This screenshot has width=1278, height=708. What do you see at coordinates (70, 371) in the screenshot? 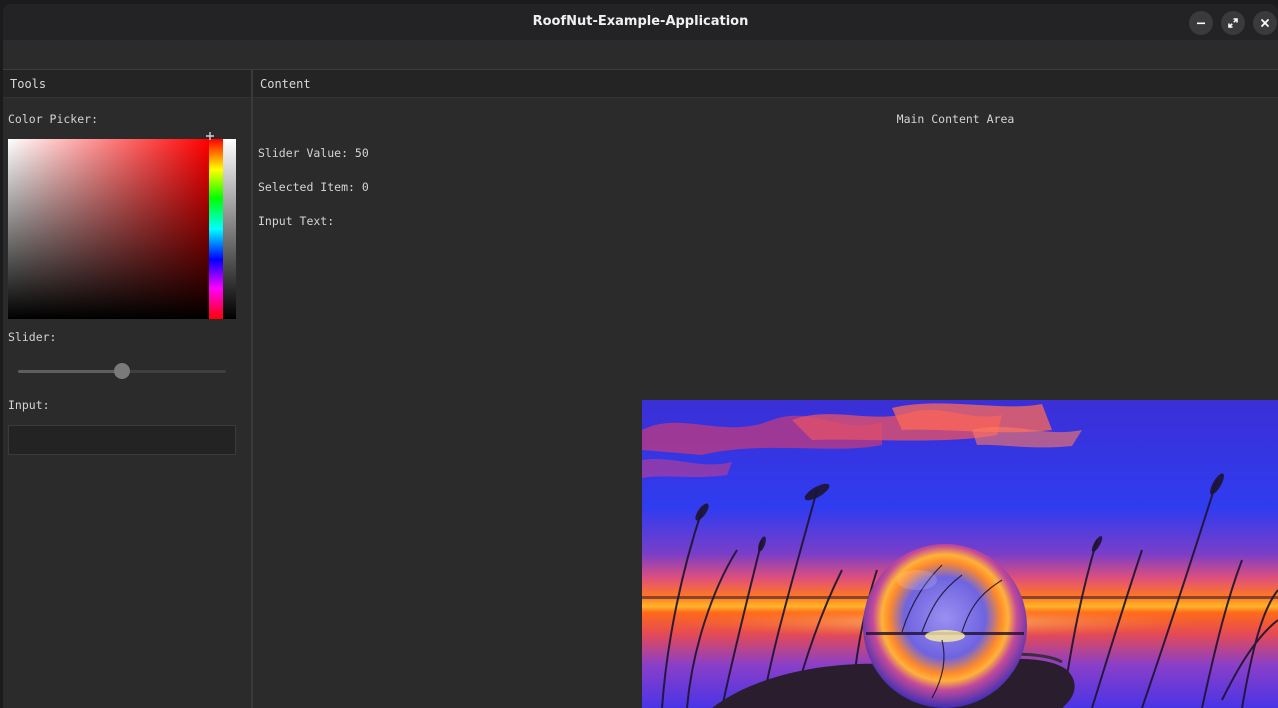
I see `slider-fill` at bounding box center [70, 371].